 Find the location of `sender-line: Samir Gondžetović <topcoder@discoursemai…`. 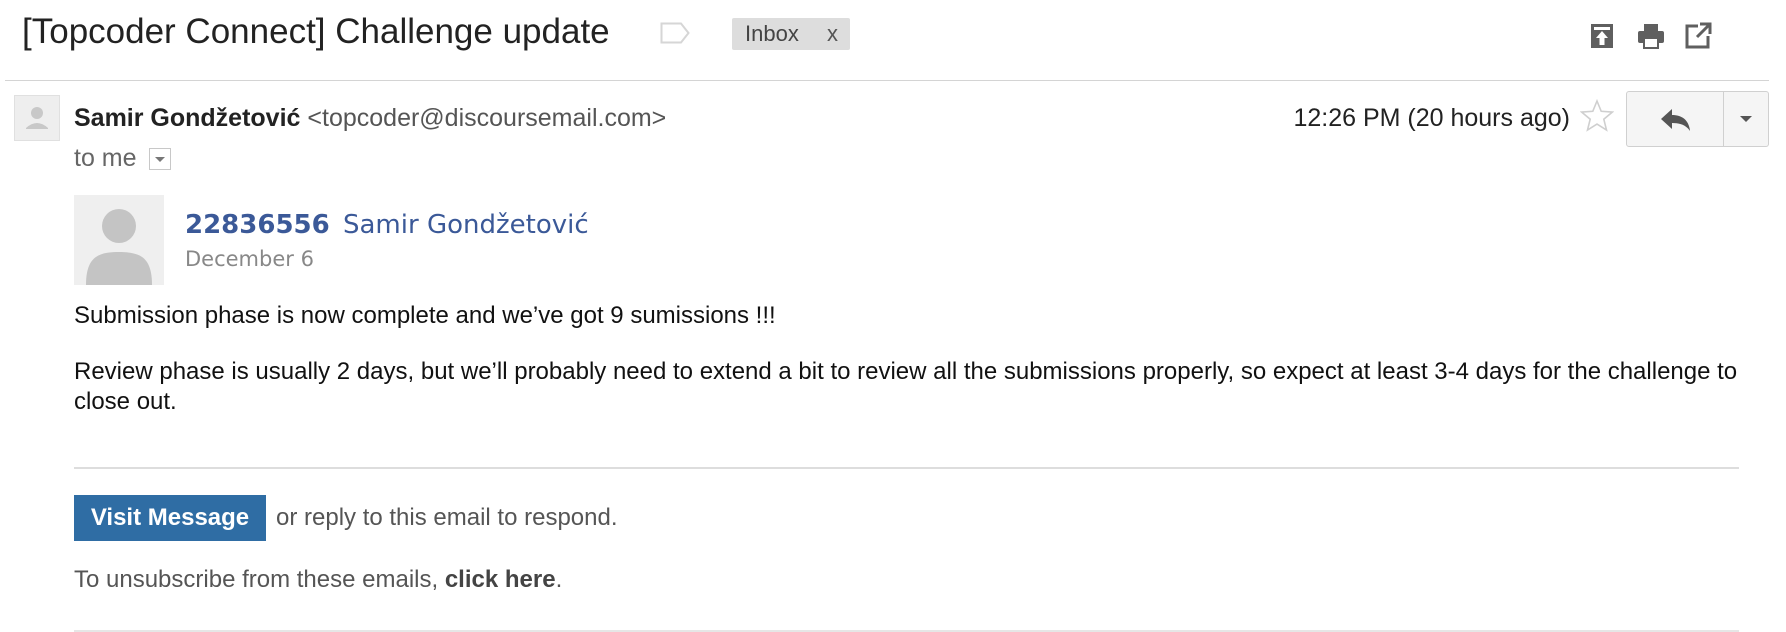

sender-line: Samir Gondžetović <topcoder@discoursemai… is located at coordinates (370, 118).